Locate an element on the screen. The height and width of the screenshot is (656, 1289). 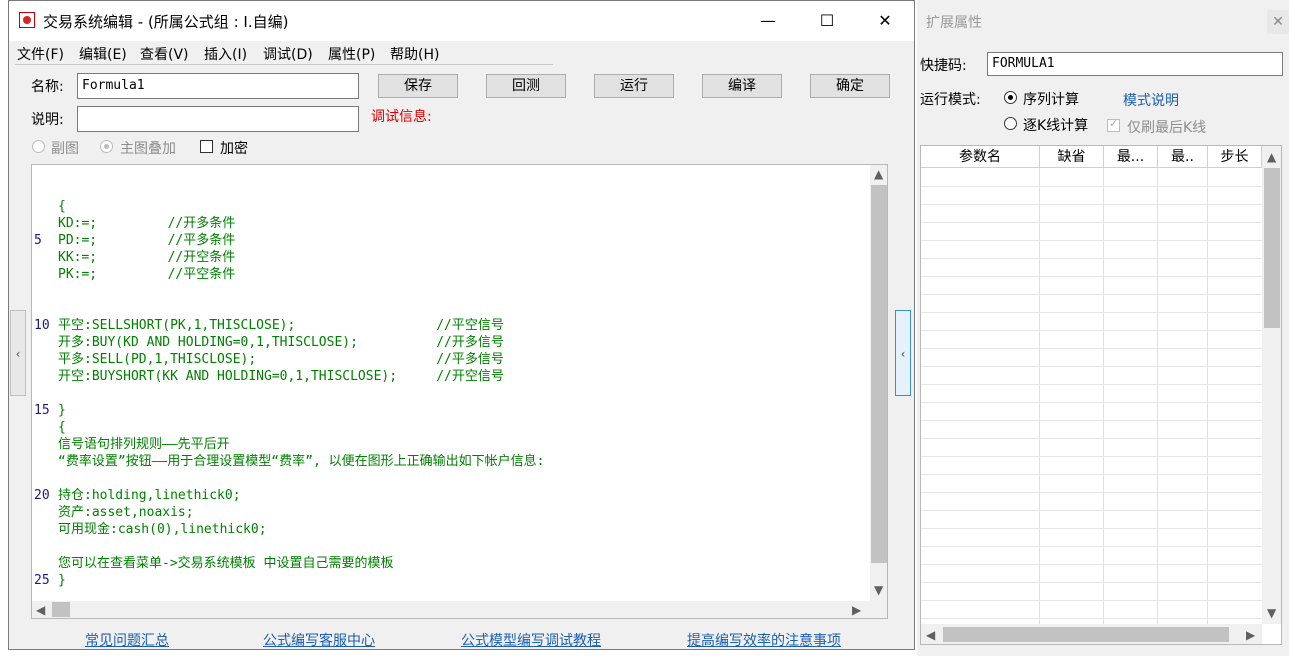
table-vertical-scroll-thumb is located at coordinates (1272, 248).